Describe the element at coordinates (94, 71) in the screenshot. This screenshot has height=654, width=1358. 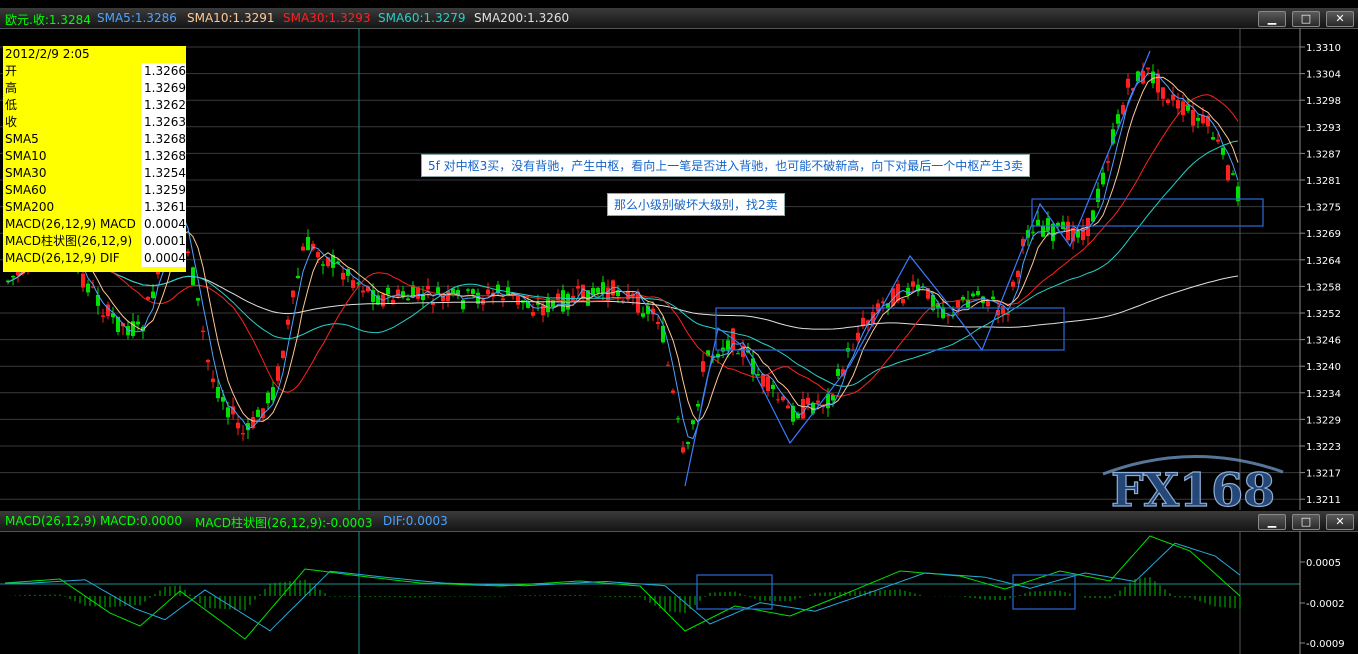
I see `info-row: 开 1.3266` at that location.